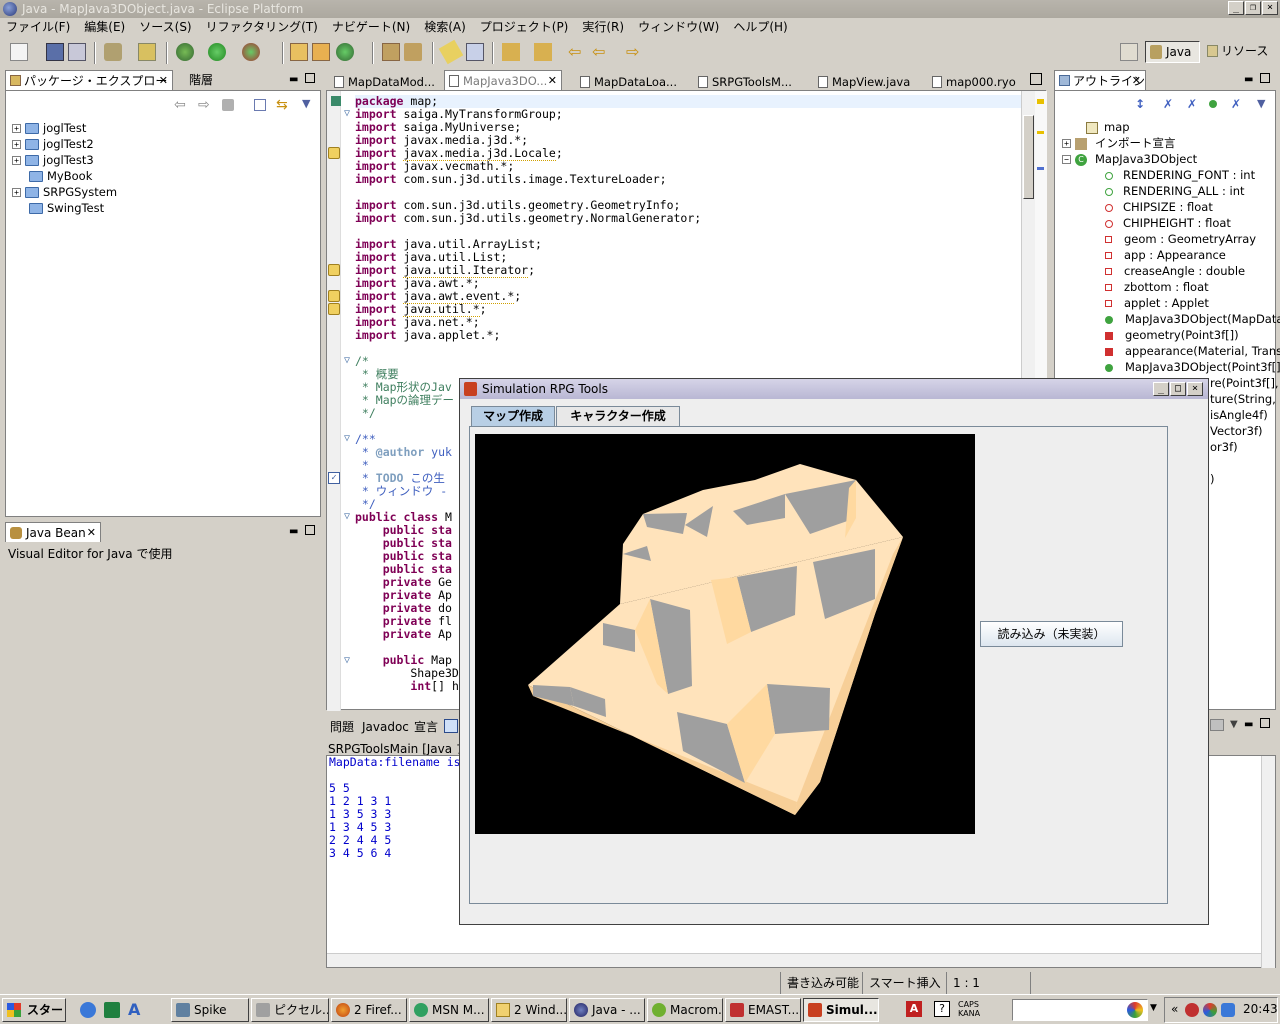 The width and height of the screenshot is (1280, 1024). What do you see at coordinates (163, 81) in the screenshot?
I see `close-icon: ✕` at bounding box center [163, 81].